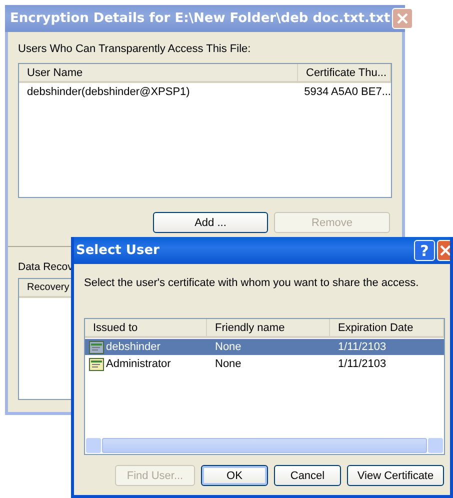 This screenshot has width=453, height=498. Describe the element at coordinates (424, 250) in the screenshot. I see `help-button: ?` at that location.